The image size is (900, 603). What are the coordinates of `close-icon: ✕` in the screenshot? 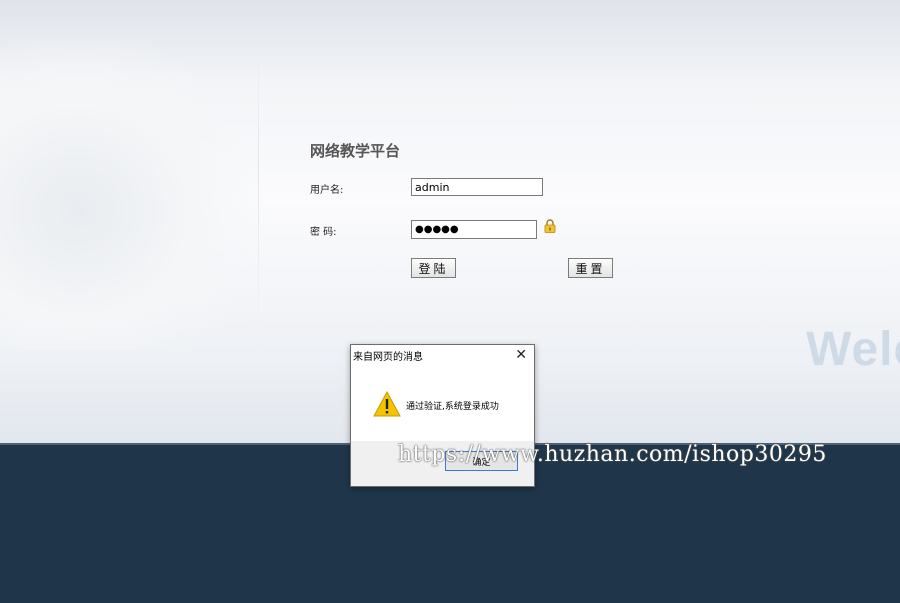 It's located at (521, 355).